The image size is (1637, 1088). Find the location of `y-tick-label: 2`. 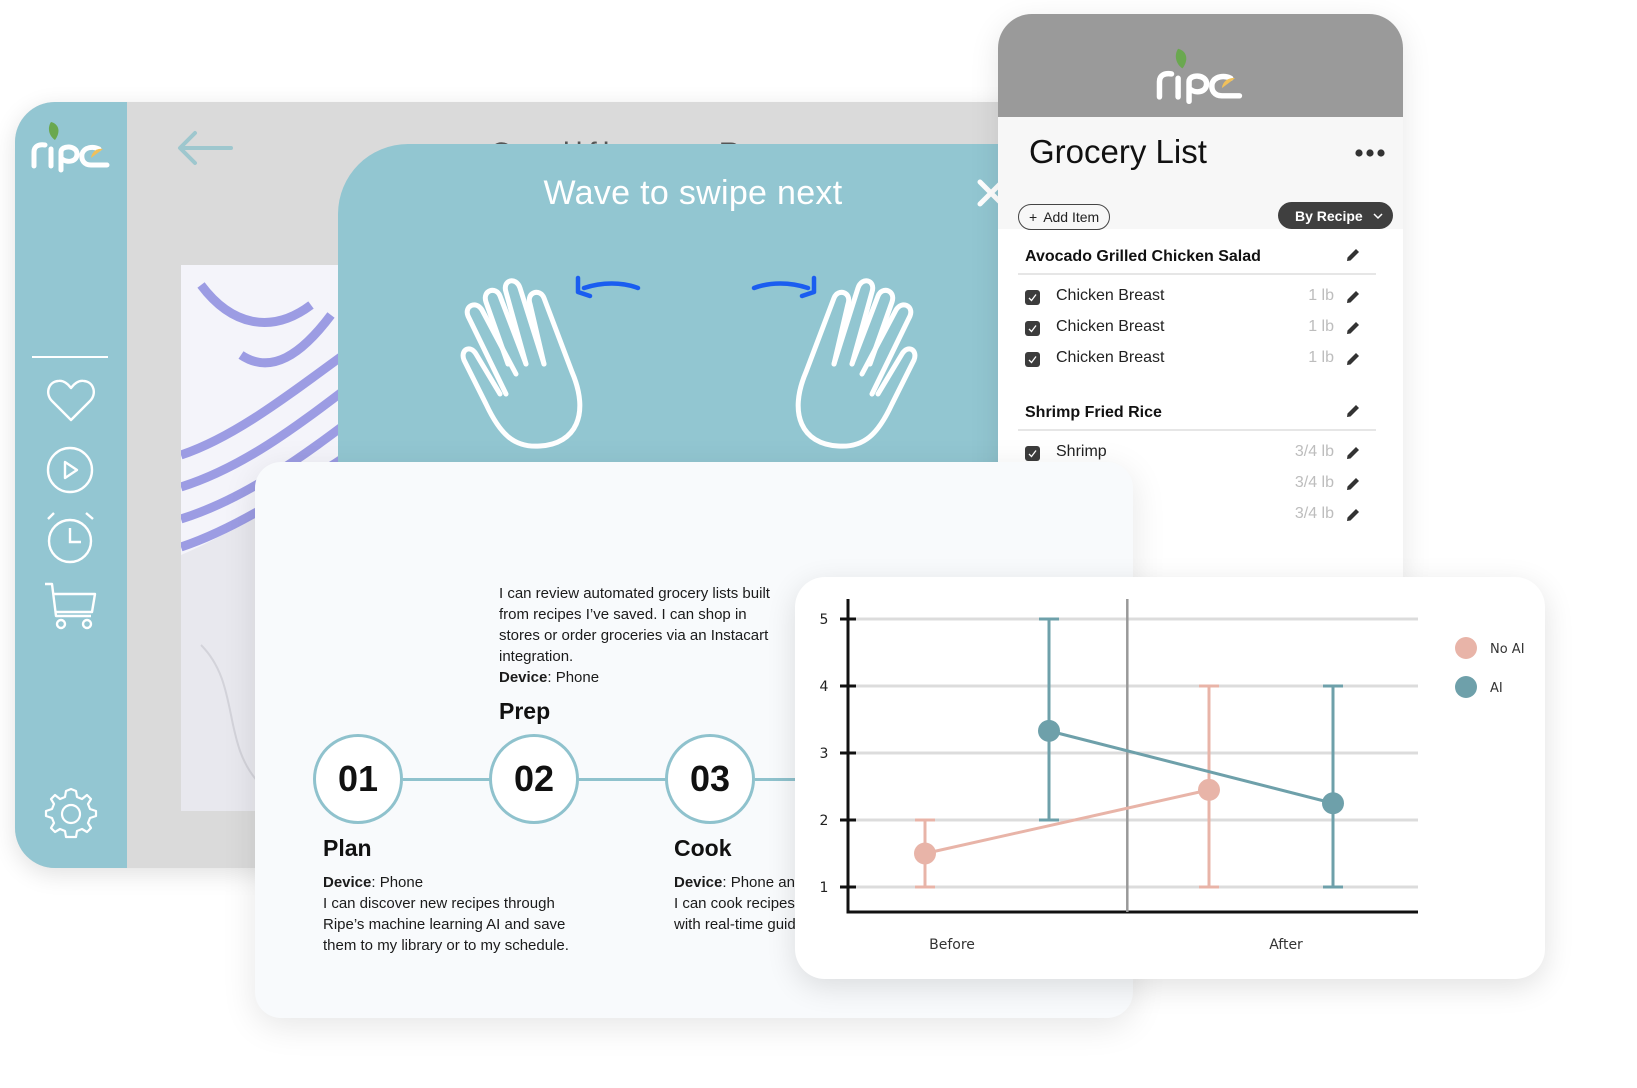

y-tick-label: 2 is located at coordinates (824, 821).